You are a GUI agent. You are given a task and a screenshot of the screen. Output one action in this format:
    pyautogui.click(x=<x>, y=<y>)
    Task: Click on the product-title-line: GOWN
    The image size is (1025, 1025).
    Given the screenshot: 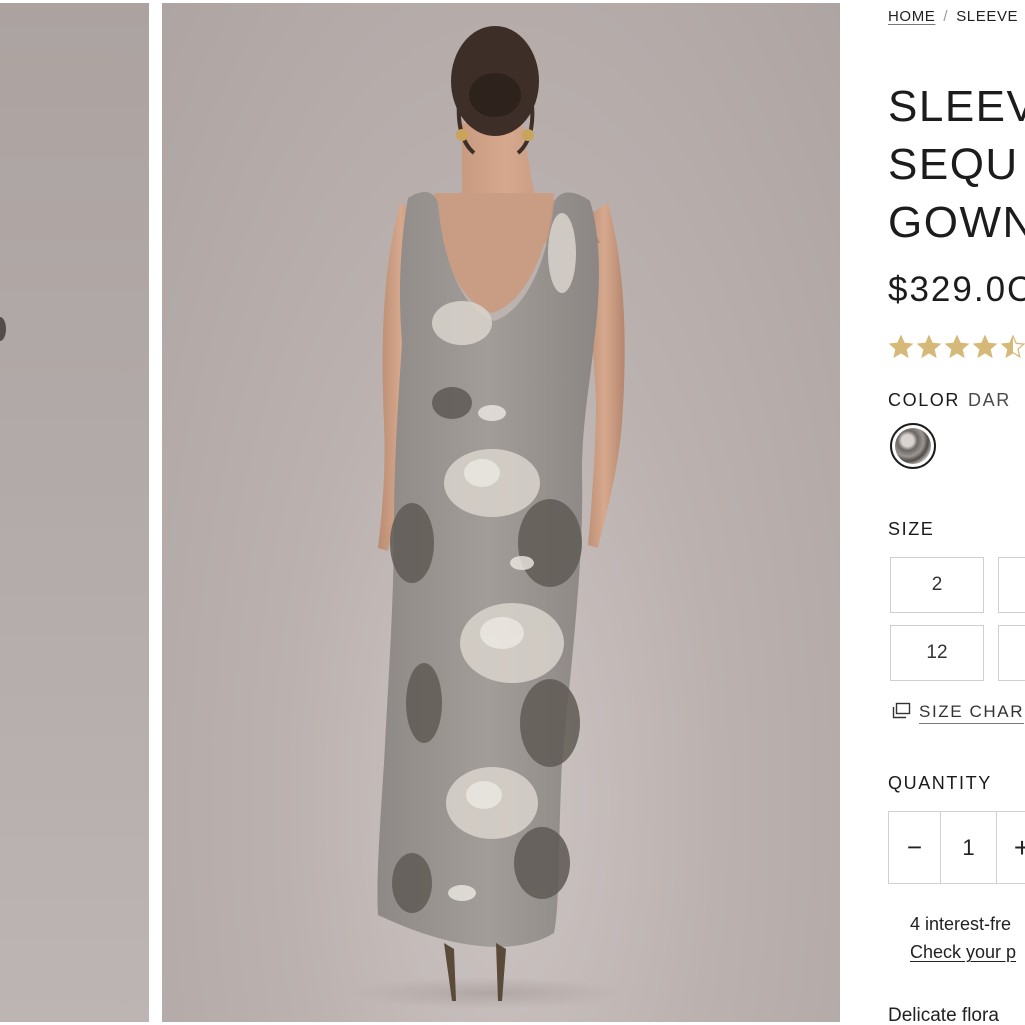 What is the action you would take?
    pyautogui.click(x=956, y=222)
    